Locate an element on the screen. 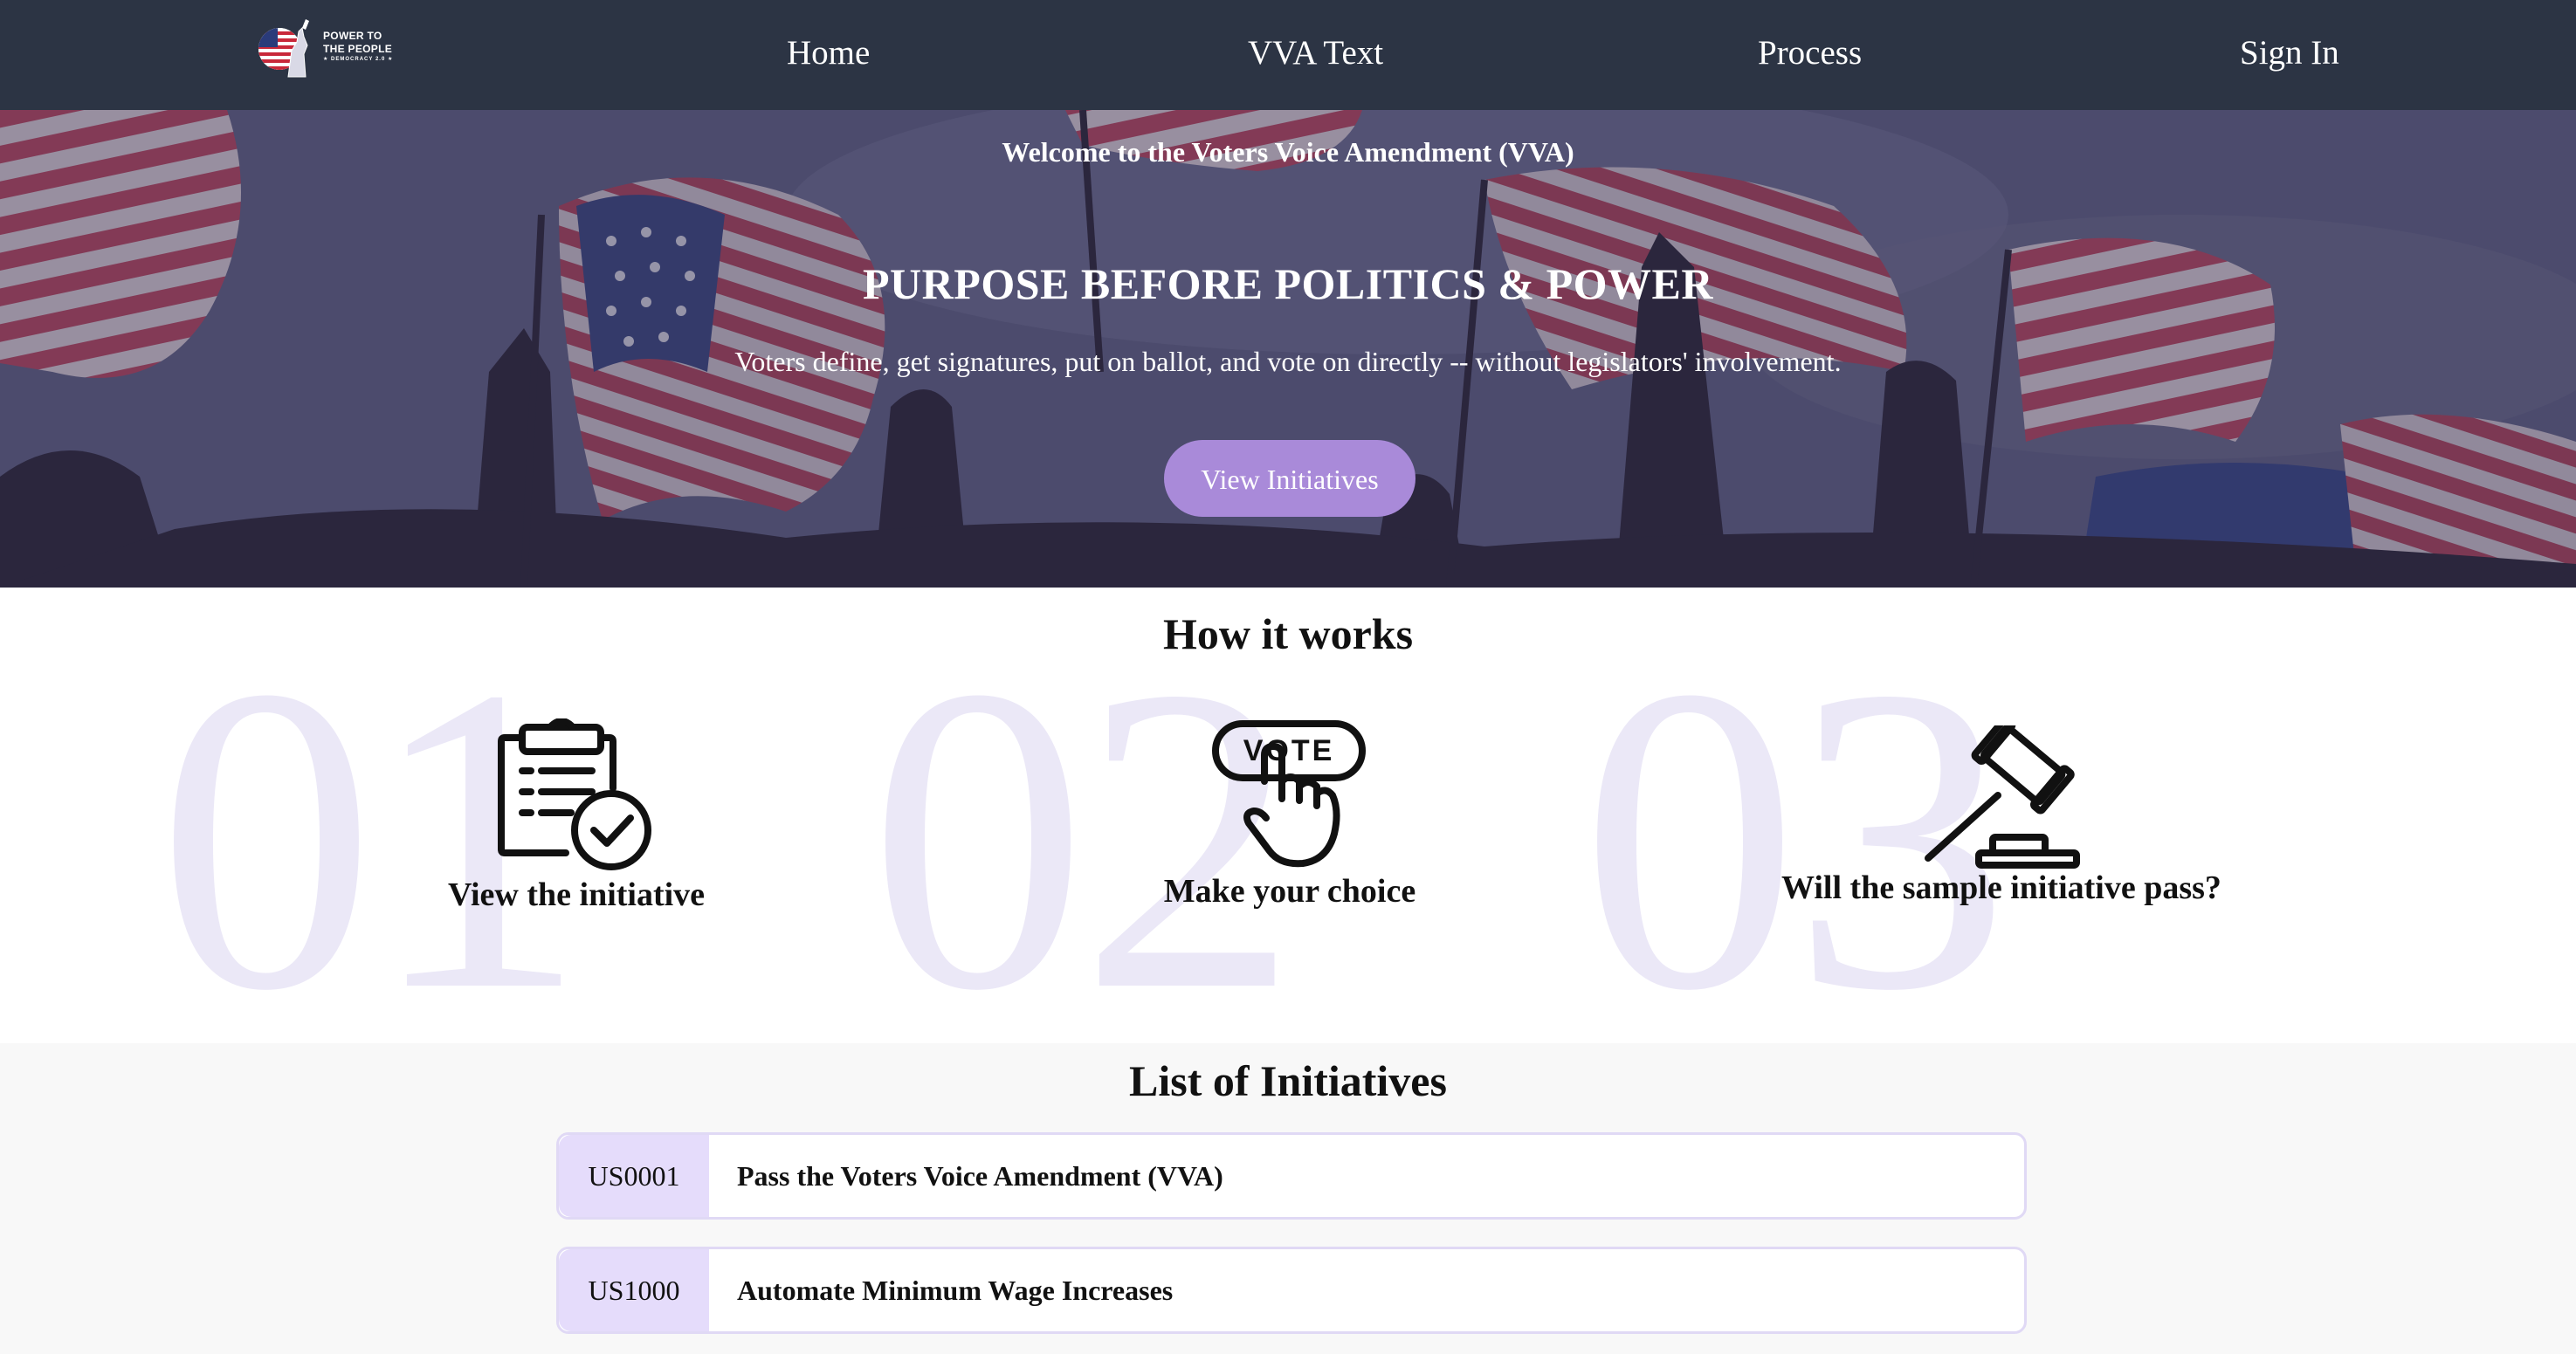 This screenshot has width=2576, height=1354. nav-sign-in: Sign In is located at coordinates (2289, 53).